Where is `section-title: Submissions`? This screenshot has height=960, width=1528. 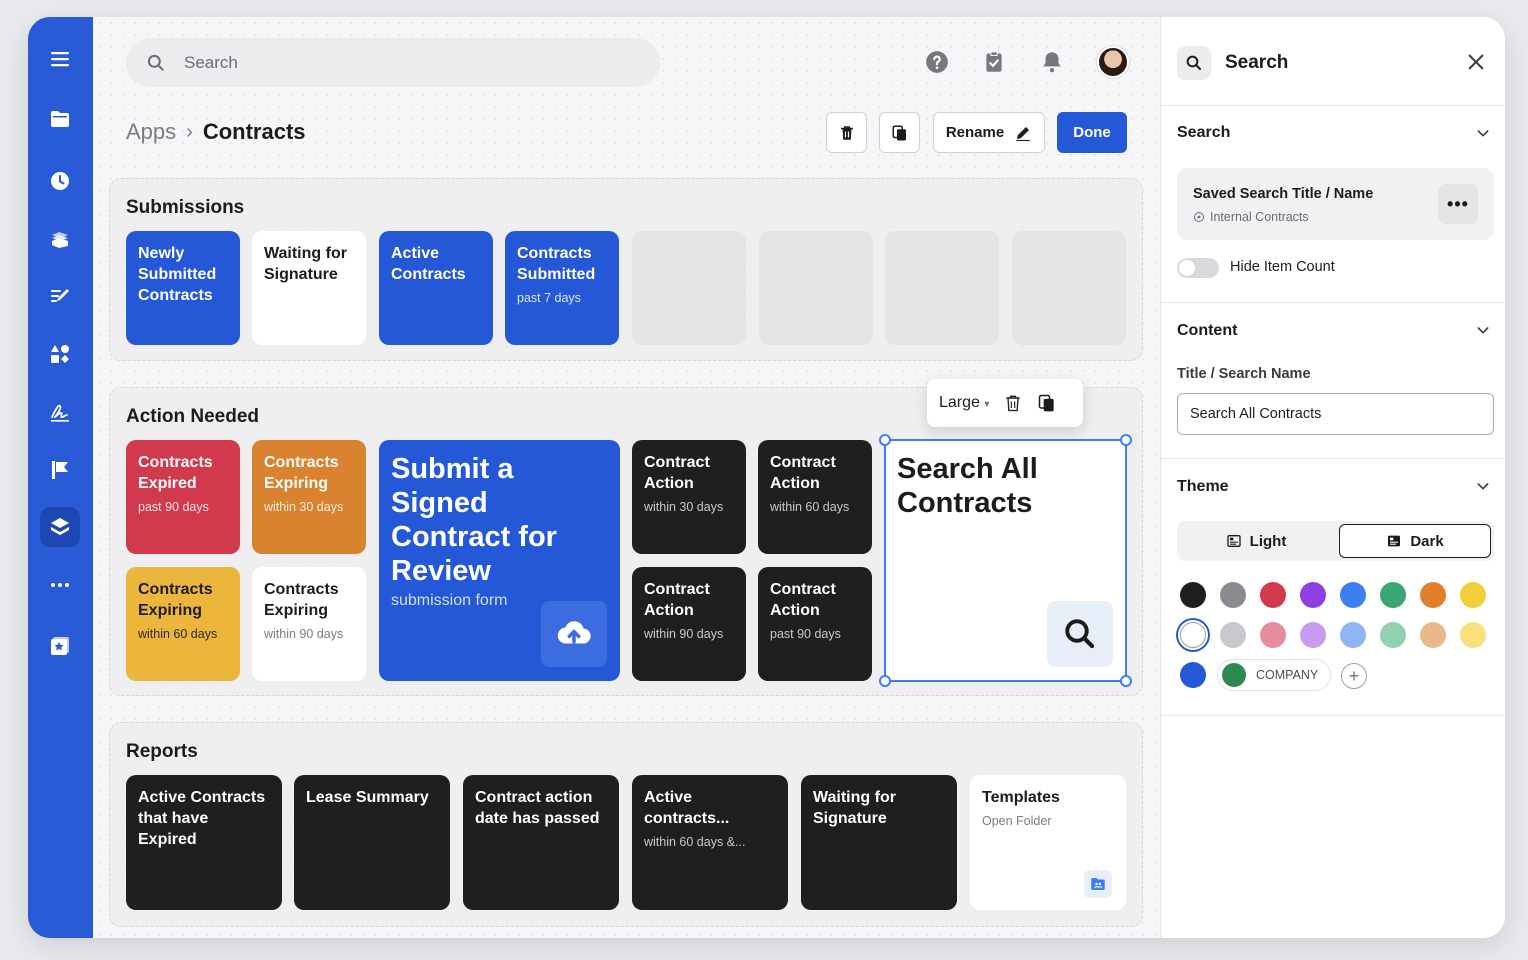 section-title: Submissions is located at coordinates (185, 207).